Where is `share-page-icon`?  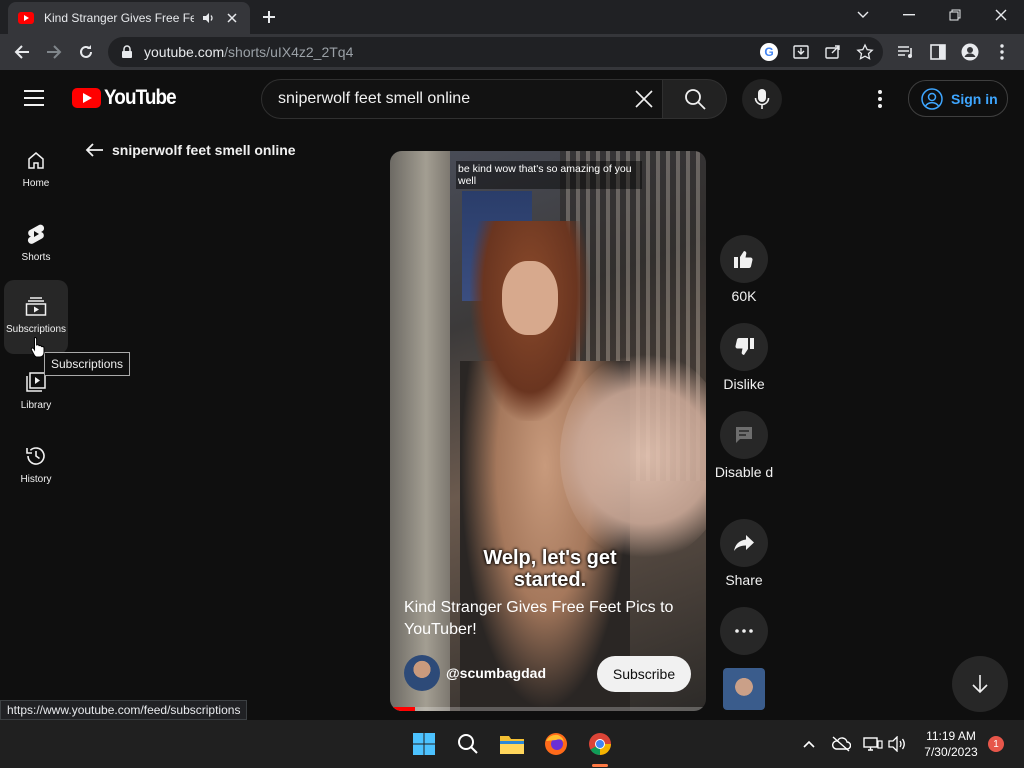
share-page-icon is located at coordinates (833, 54).